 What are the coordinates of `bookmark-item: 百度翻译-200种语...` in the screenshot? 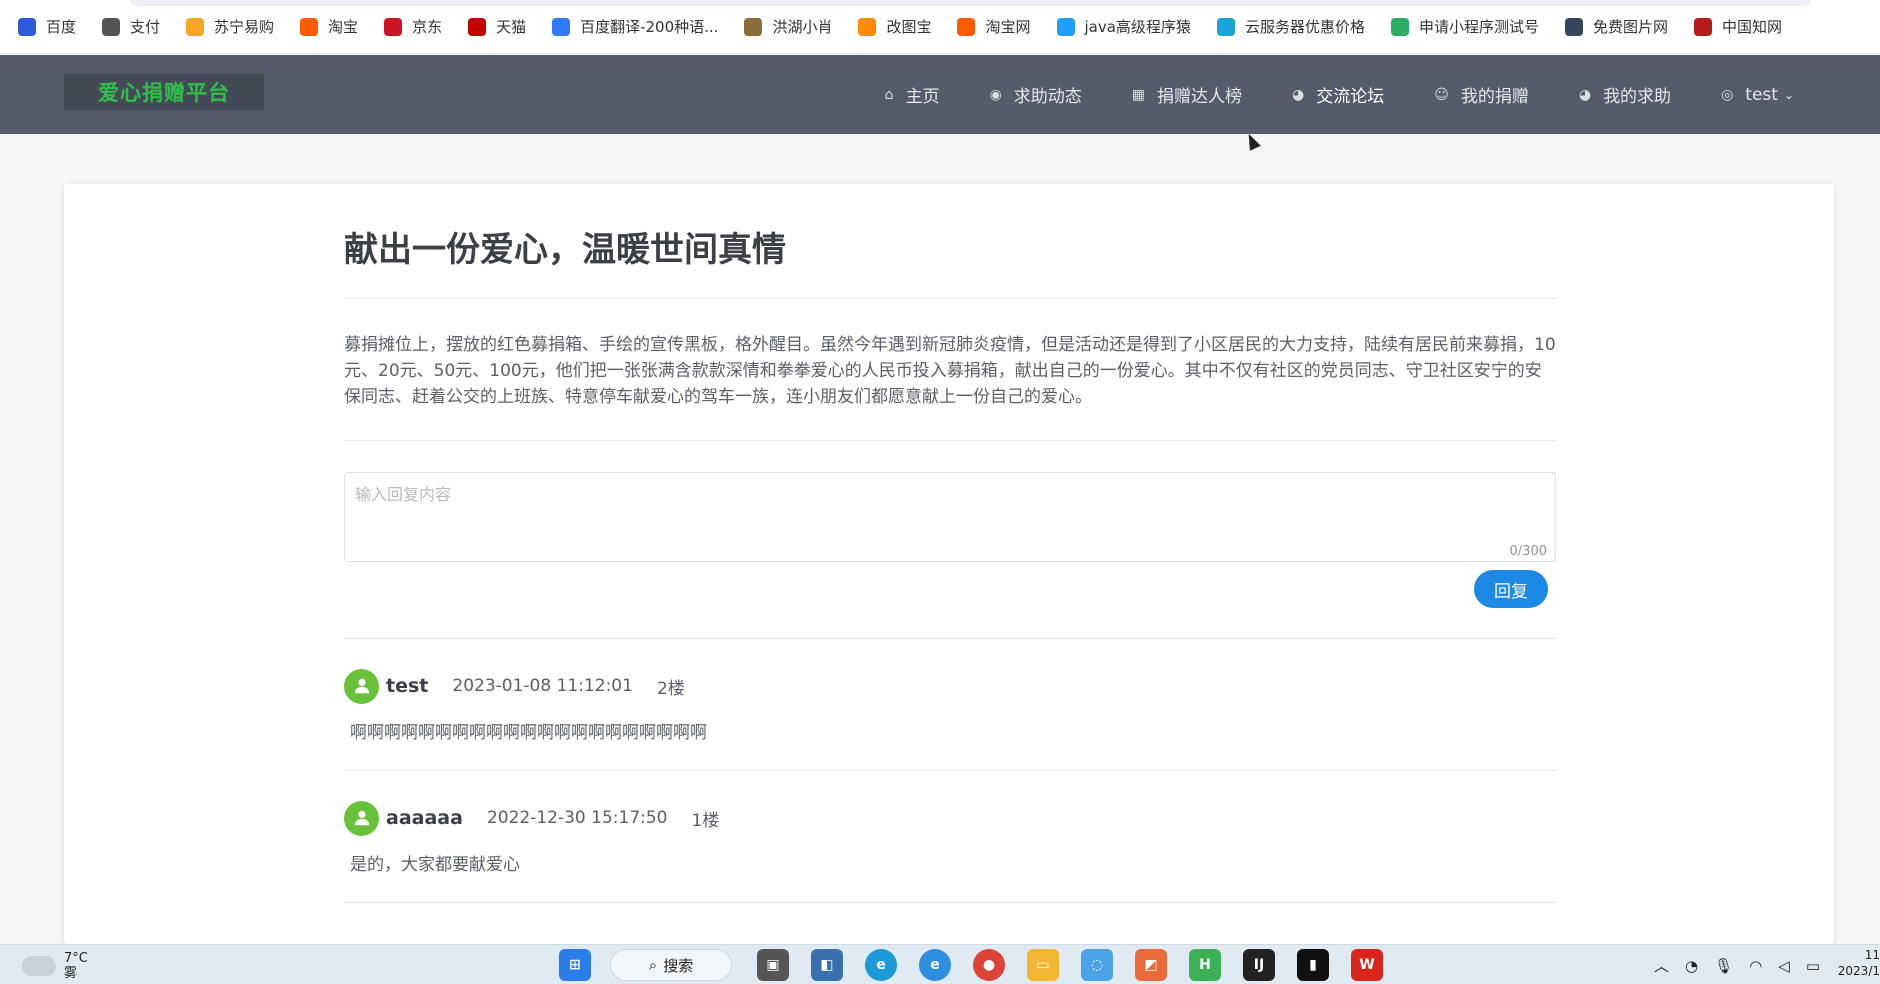 It's located at (635, 26).